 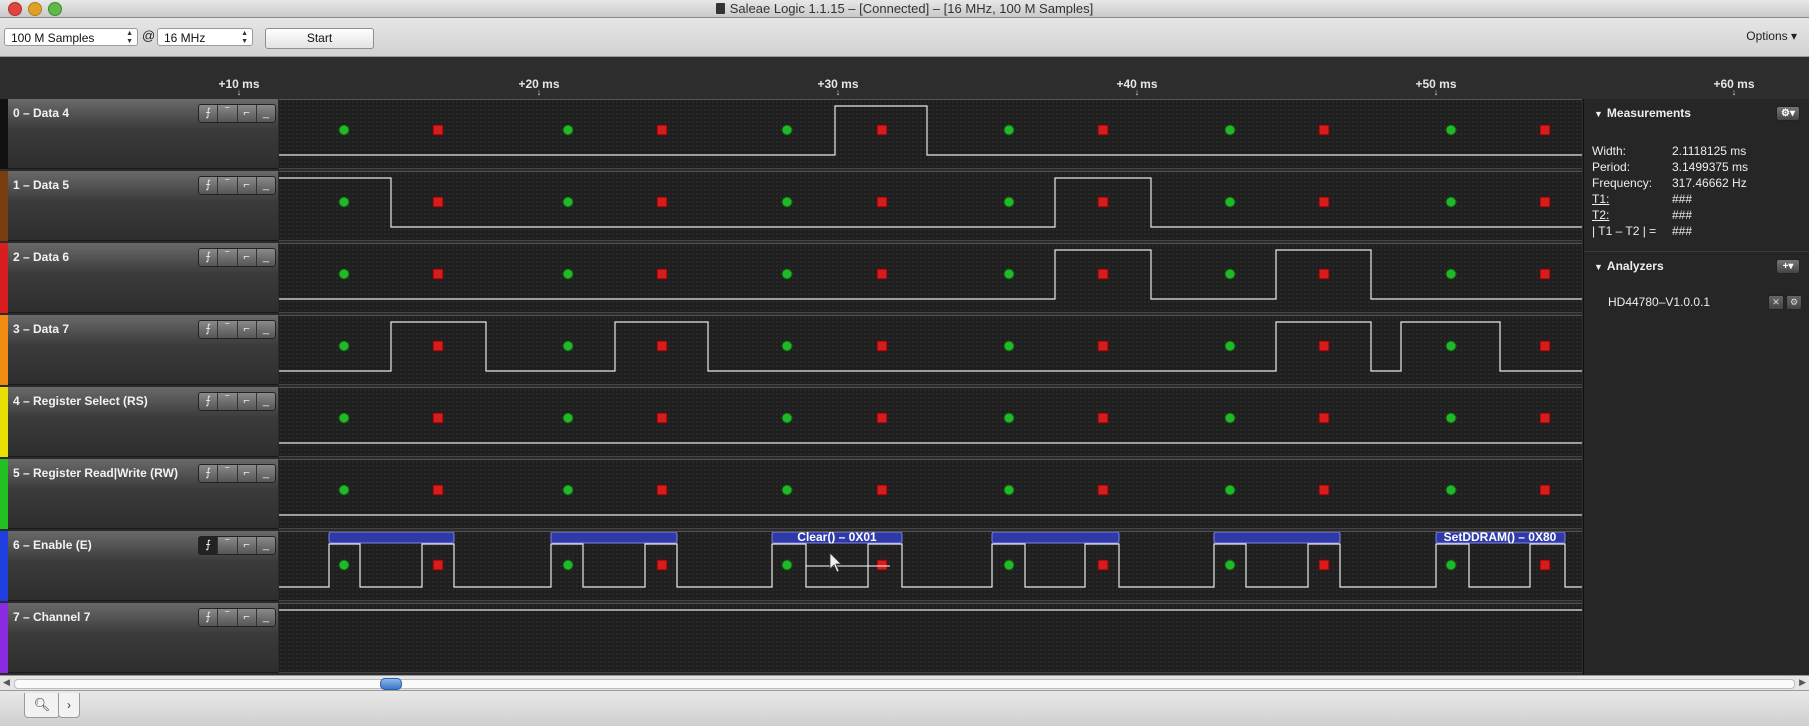 I want to click on trigger-buttons: ⨍ ‾ ⌐ _, so click(x=237, y=257).